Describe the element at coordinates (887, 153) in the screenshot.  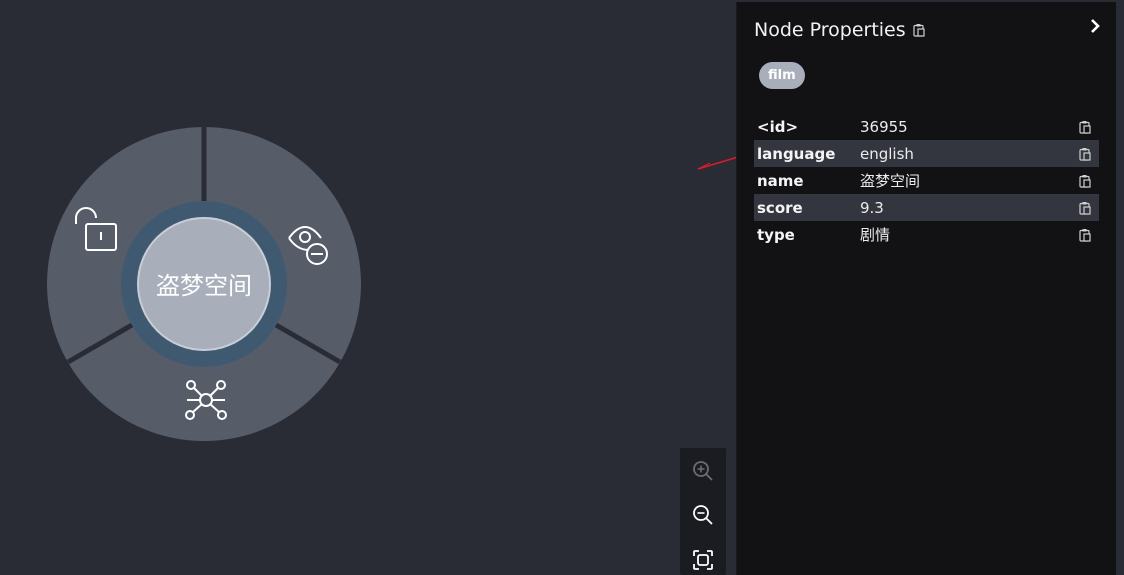
I see `property-value: english` at that location.